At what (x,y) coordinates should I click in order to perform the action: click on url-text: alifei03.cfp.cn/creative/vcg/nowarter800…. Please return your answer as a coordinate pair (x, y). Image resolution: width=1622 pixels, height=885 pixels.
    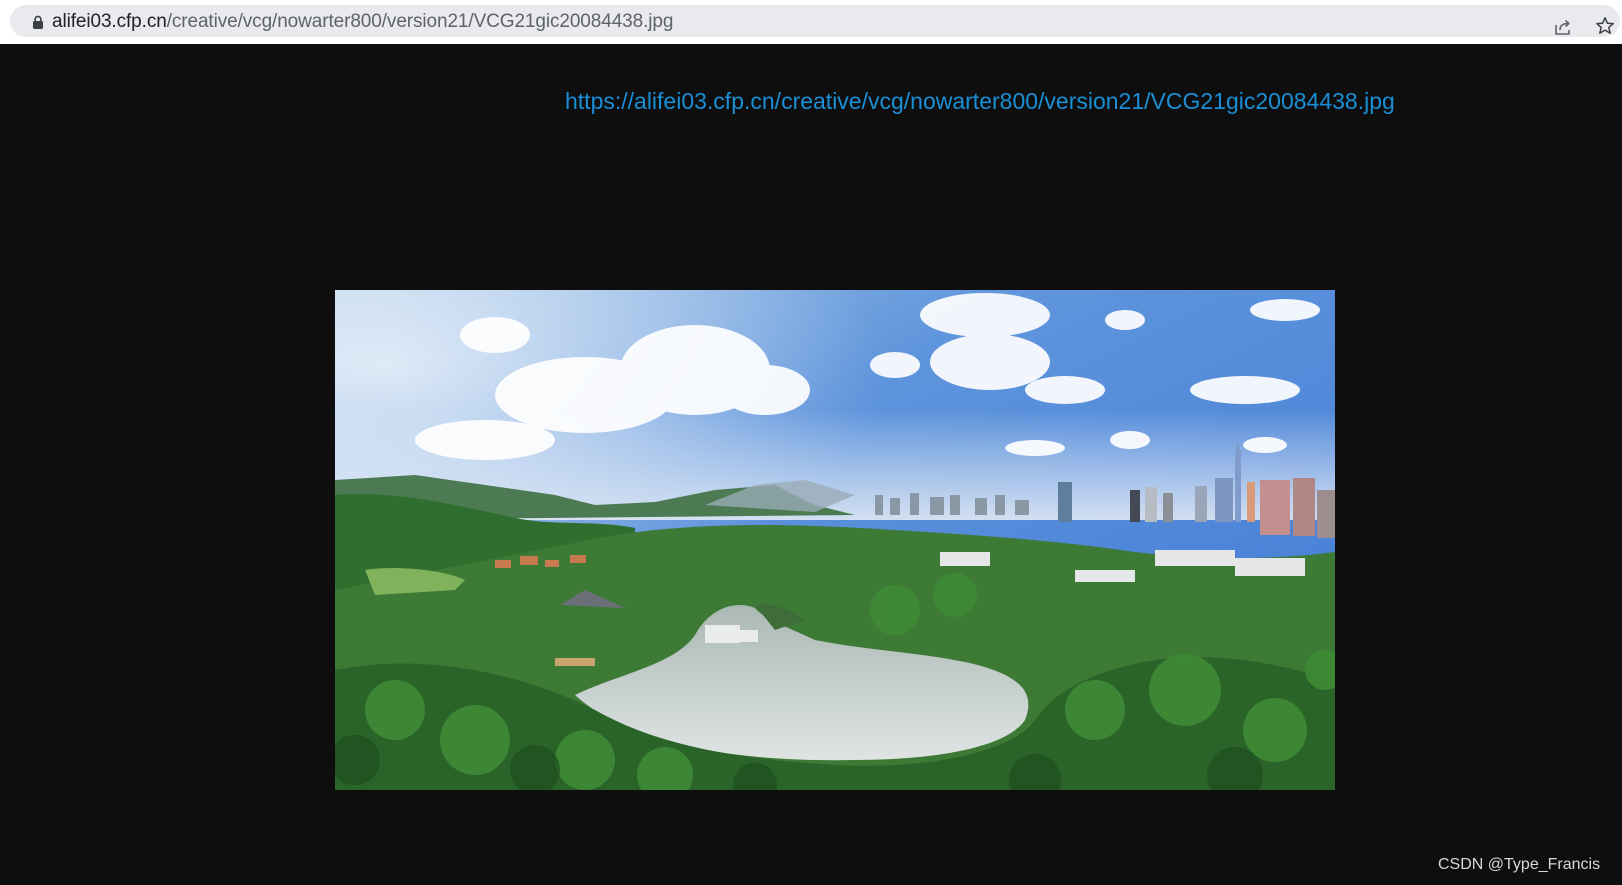
    Looking at the image, I should click on (362, 22).